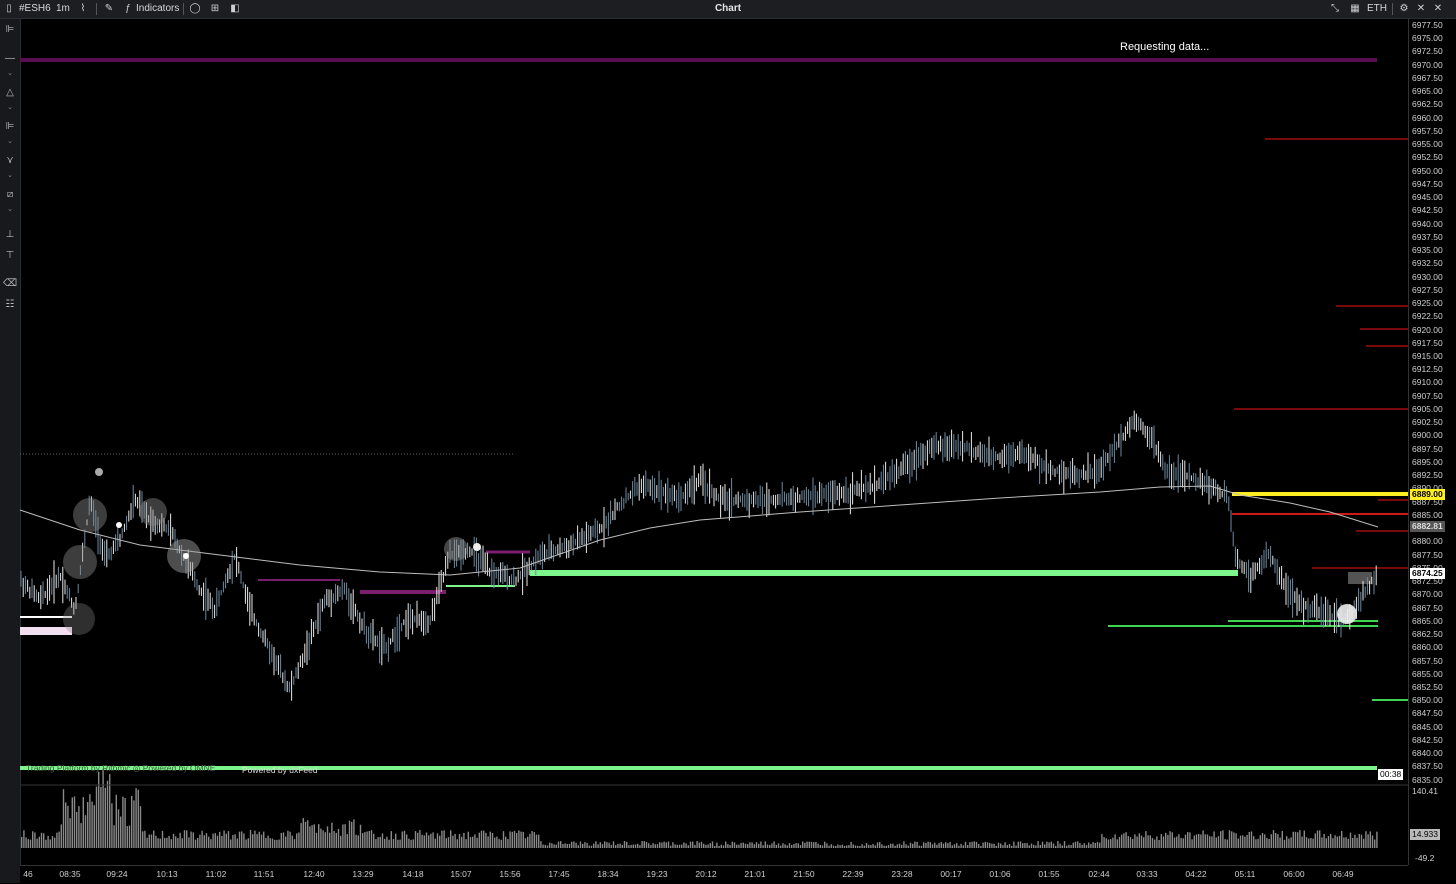  What do you see at coordinates (1421, 9) in the screenshot?
I see `pin-icon: ✕` at bounding box center [1421, 9].